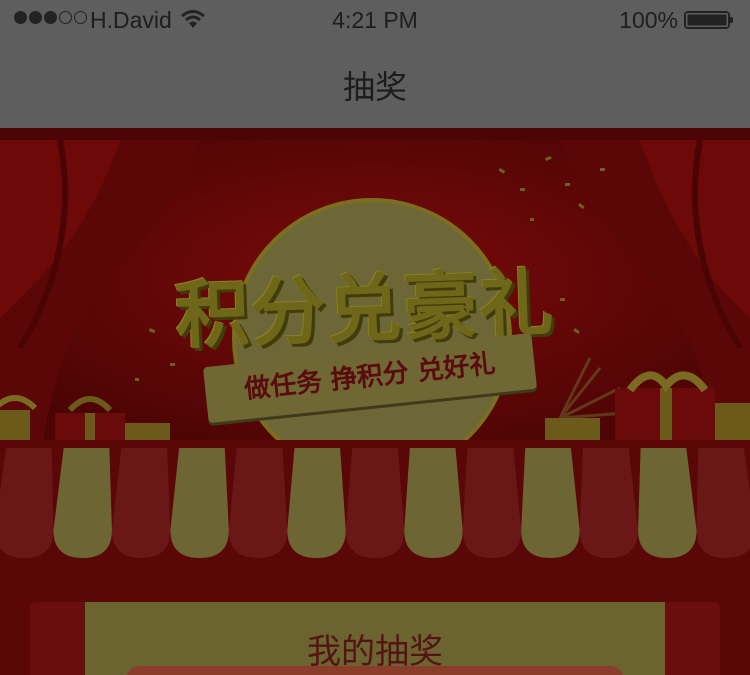 The width and height of the screenshot is (750, 675). What do you see at coordinates (708, 20) in the screenshot?
I see `battery-icon` at bounding box center [708, 20].